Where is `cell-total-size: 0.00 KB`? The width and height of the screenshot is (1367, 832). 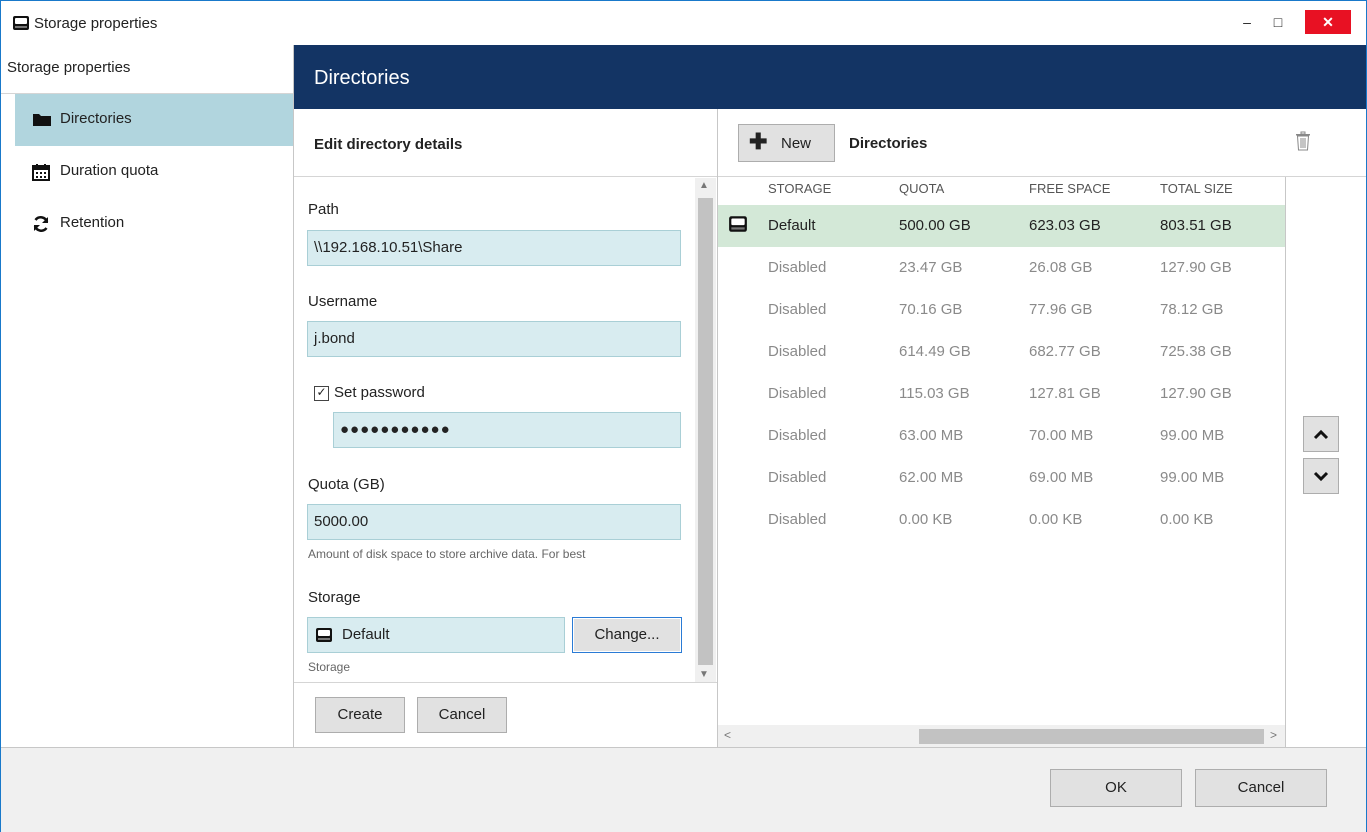
cell-total-size: 0.00 KB is located at coordinates (1187, 519).